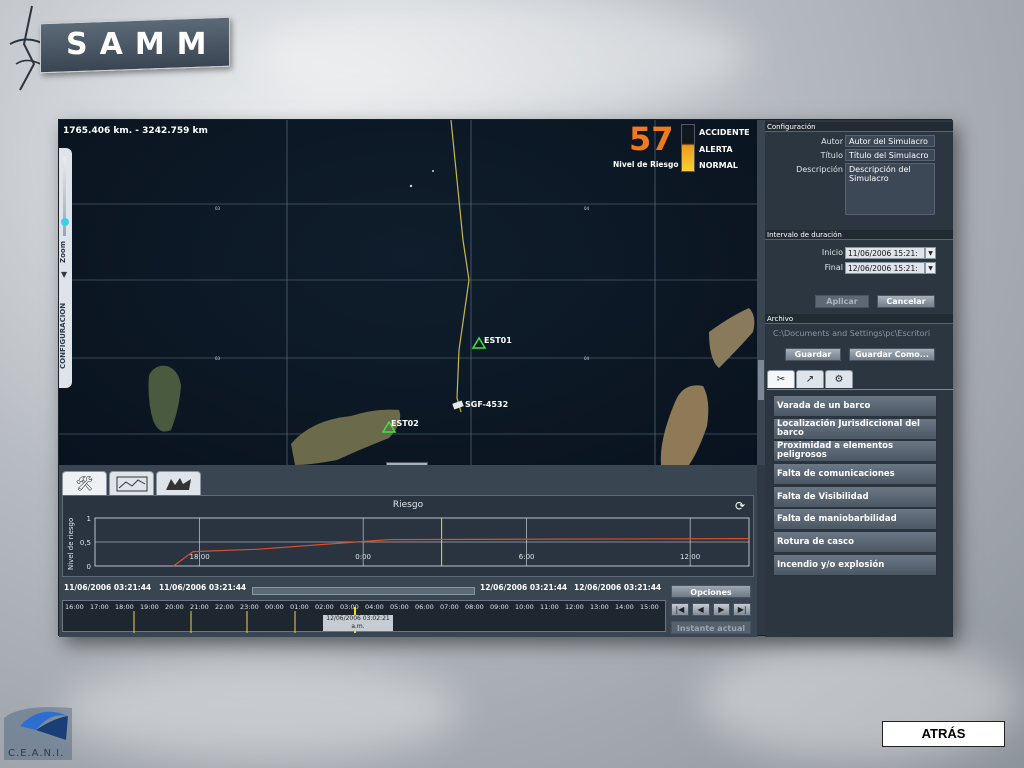  What do you see at coordinates (711, 591) in the screenshot?
I see `options-button: Opciones` at bounding box center [711, 591].